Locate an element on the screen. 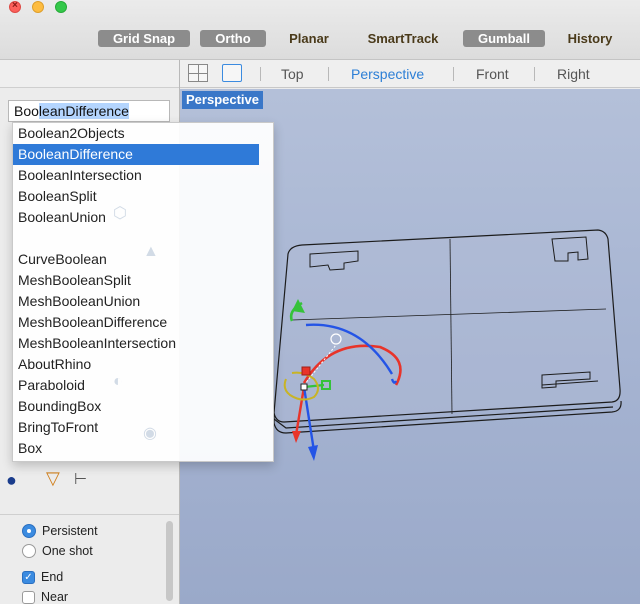 This screenshot has width=640, height=604. history-toggle: History is located at coordinates (590, 38).